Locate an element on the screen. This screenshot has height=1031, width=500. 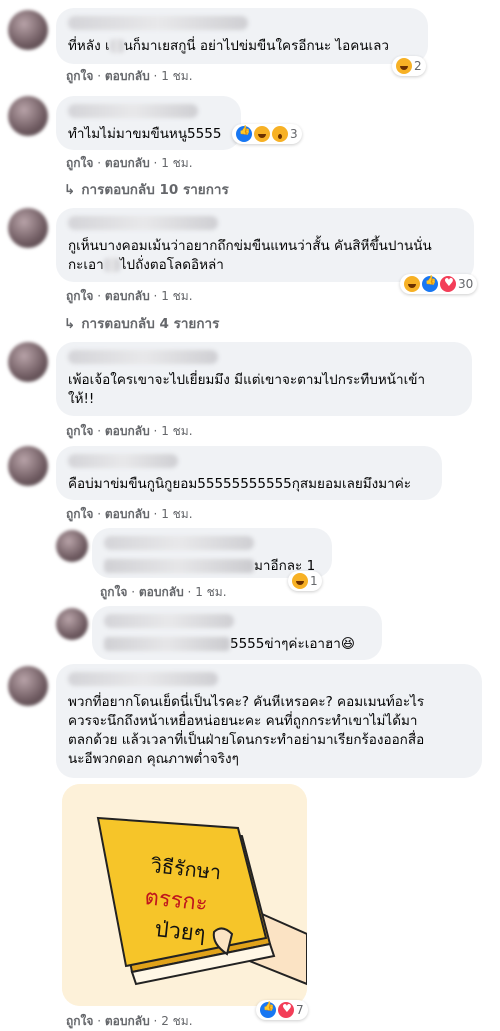
comment-image: วิธีรักษา ตรรกะ ป่วยๆ is located at coordinates (184, 895).